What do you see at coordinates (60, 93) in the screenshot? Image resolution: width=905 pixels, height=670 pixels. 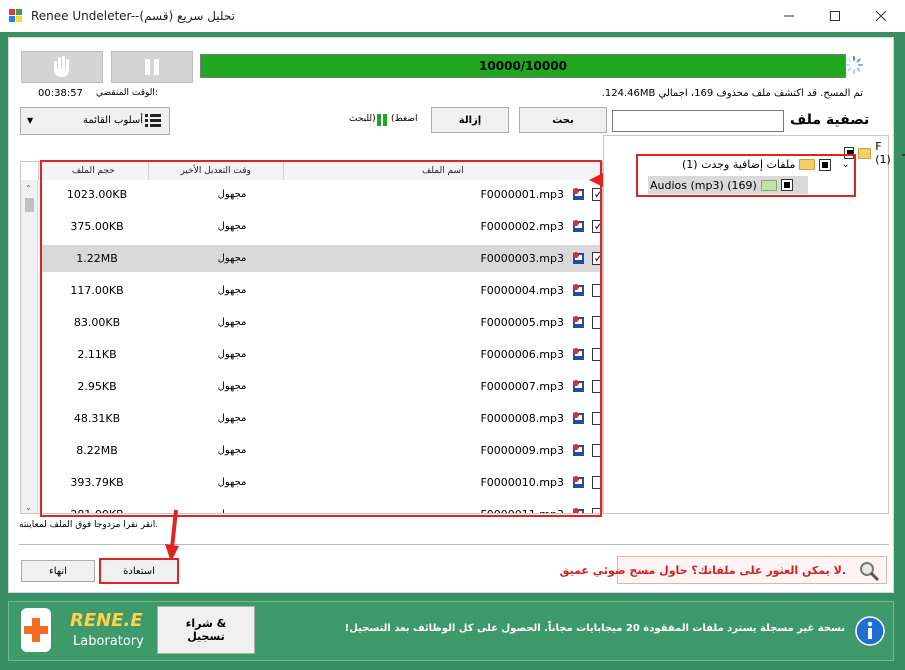 I see `elapsed-time-value: 00:38:57` at bounding box center [60, 93].